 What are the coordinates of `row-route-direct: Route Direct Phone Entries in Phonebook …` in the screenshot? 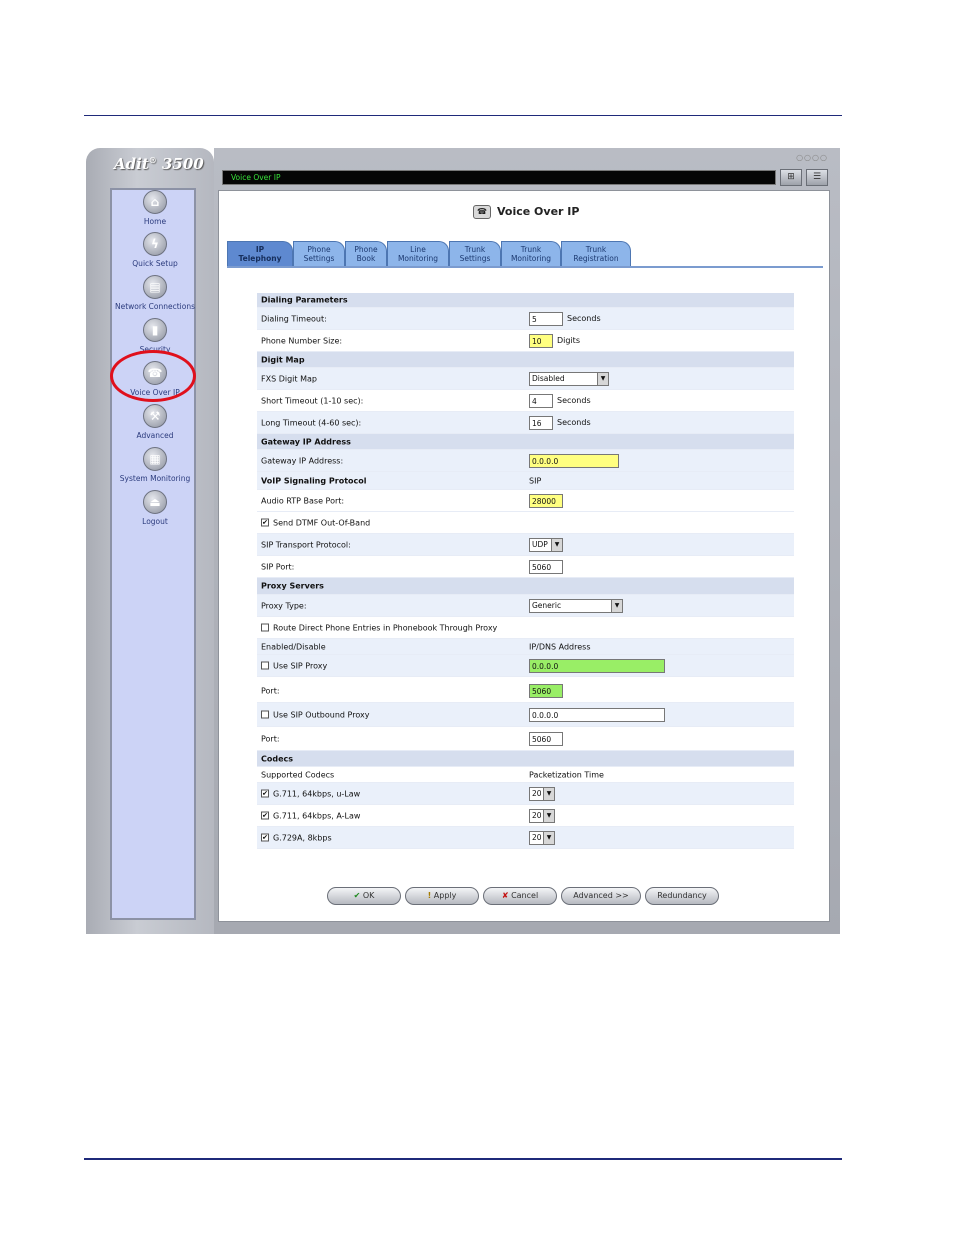 It's located at (525, 628).